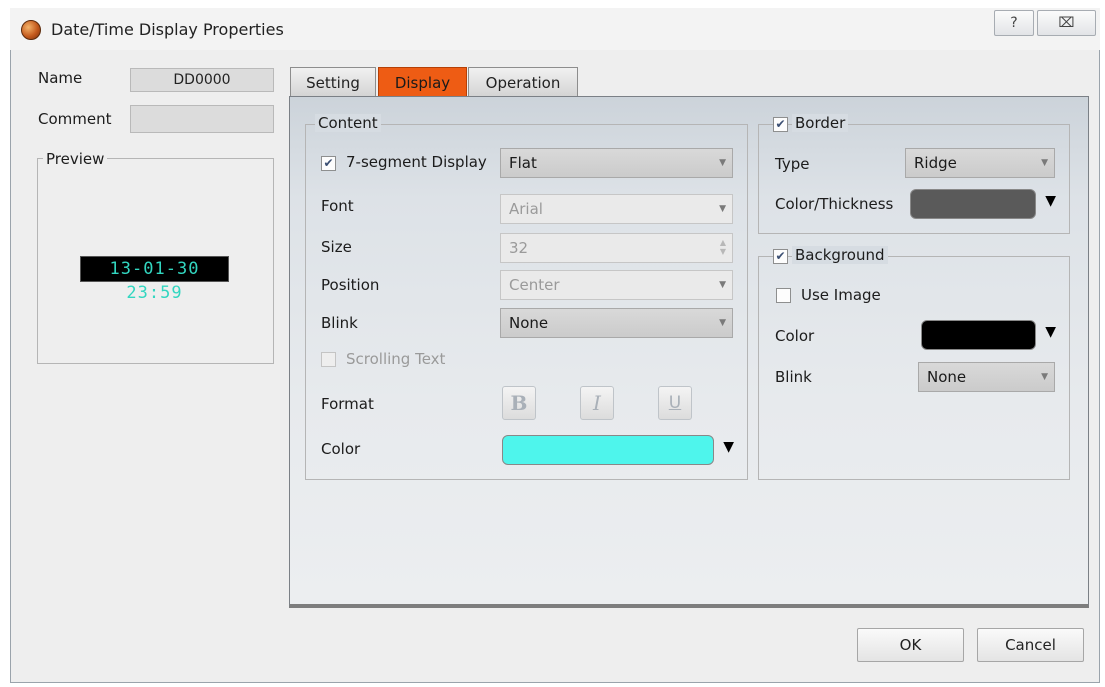 This screenshot has width=1105, height=687. What do you see at coordinates (526, 209) in the screenshot?
I see `font-value: Arial` at bounding box center [526, 209].